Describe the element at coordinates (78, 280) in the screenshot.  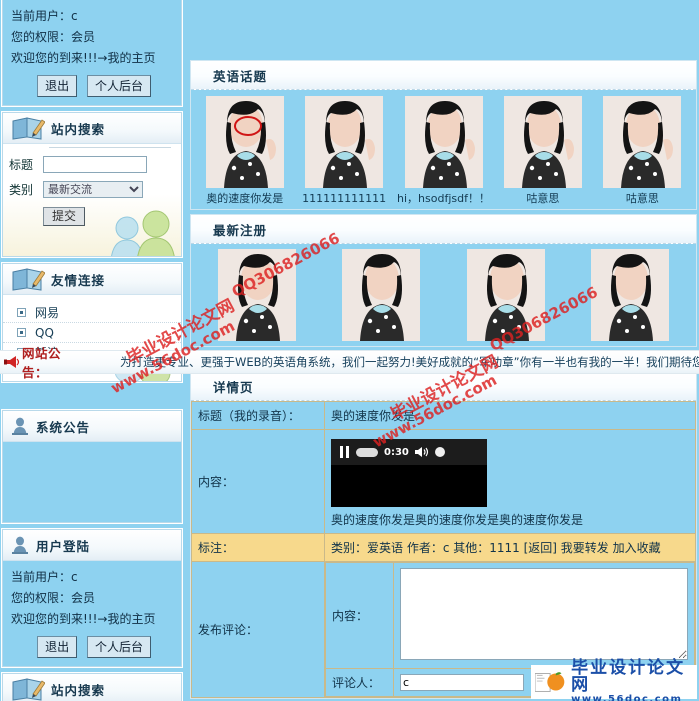
I see `friend-links-title: 友情连接` at that location.